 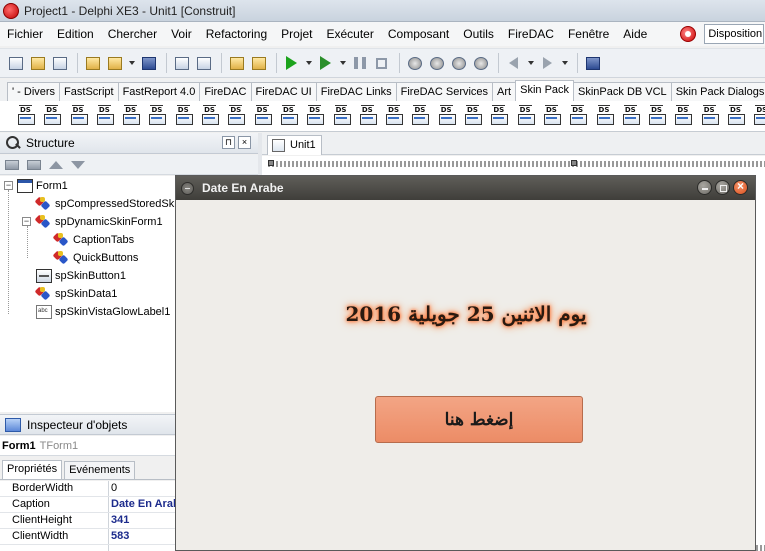 What do you see at coordinates (436, 63) in the screenshot?
I see `step-over-icon` at bounding box center [436, 63].